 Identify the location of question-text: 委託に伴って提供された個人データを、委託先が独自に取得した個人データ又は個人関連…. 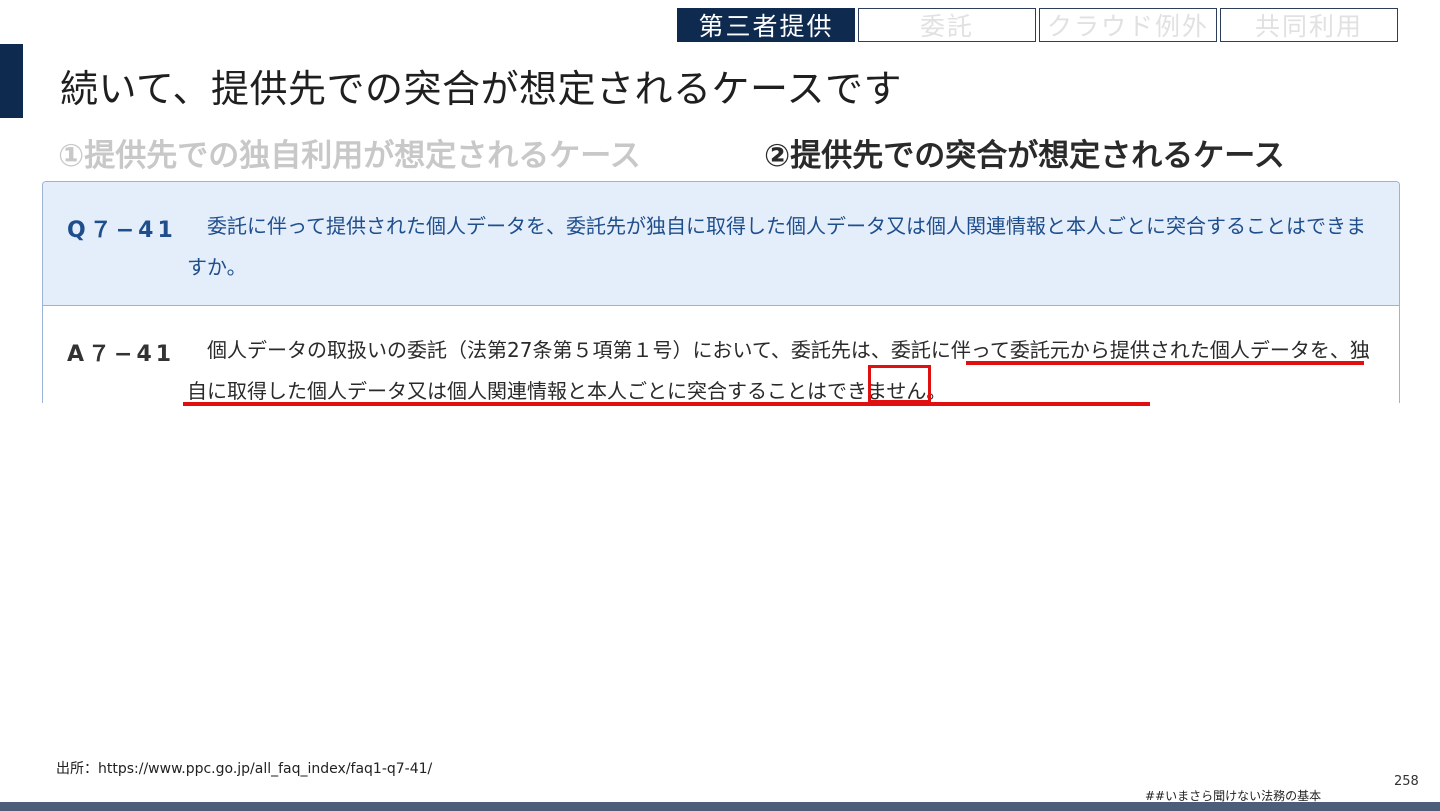
(776, 246).